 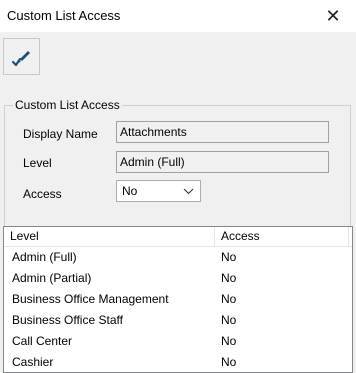 What do you see at coordinates (130, 191) in the screenshot?
I see `access-selected-value: No` at bounding box center [130, 191].